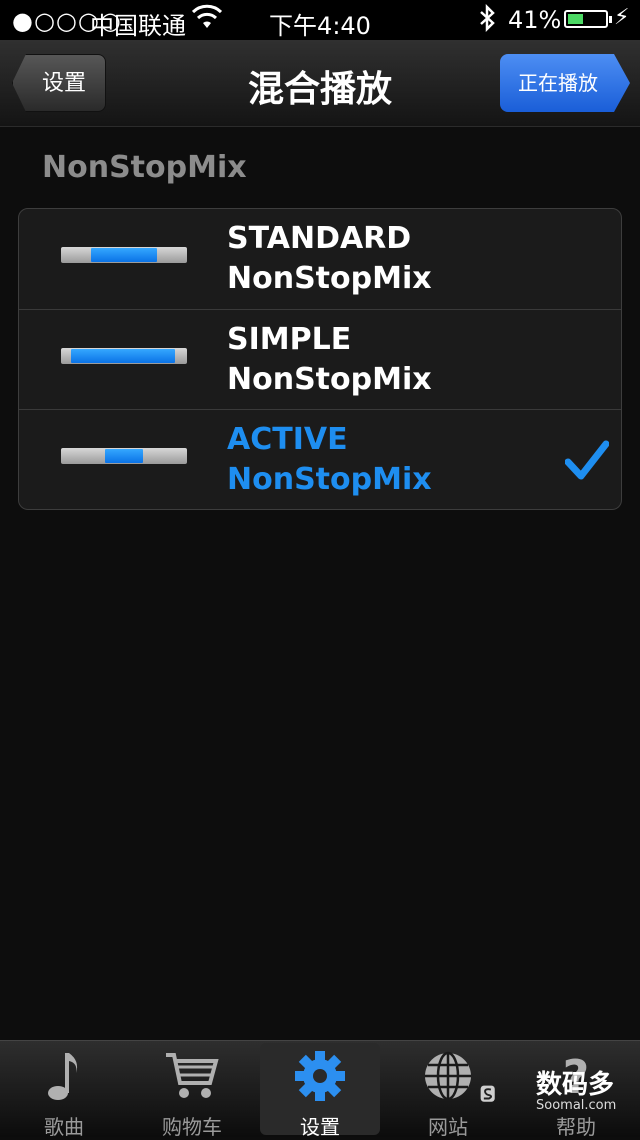 The image size is (640, 1140). I want to click on music-note-icon, so click(63, 1076).